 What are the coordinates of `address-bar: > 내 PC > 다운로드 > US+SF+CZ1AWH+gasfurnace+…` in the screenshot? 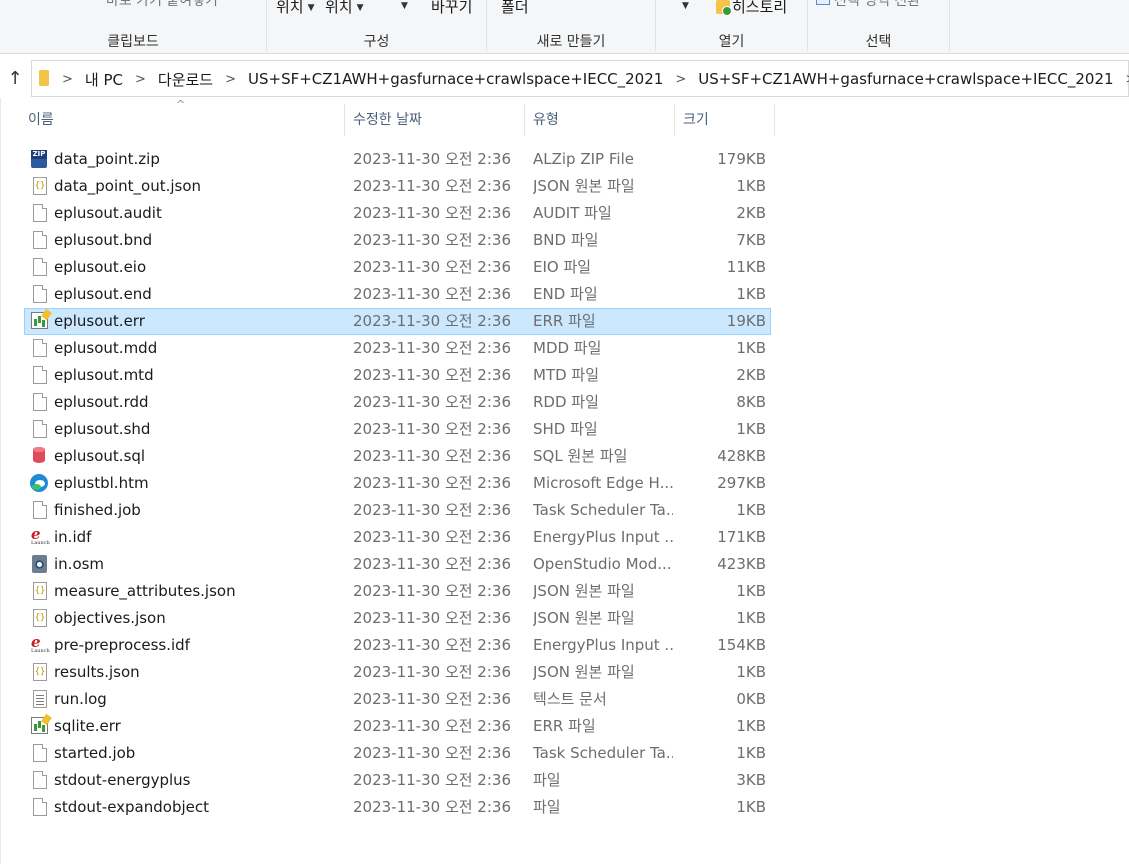 It's located at (580, 78).